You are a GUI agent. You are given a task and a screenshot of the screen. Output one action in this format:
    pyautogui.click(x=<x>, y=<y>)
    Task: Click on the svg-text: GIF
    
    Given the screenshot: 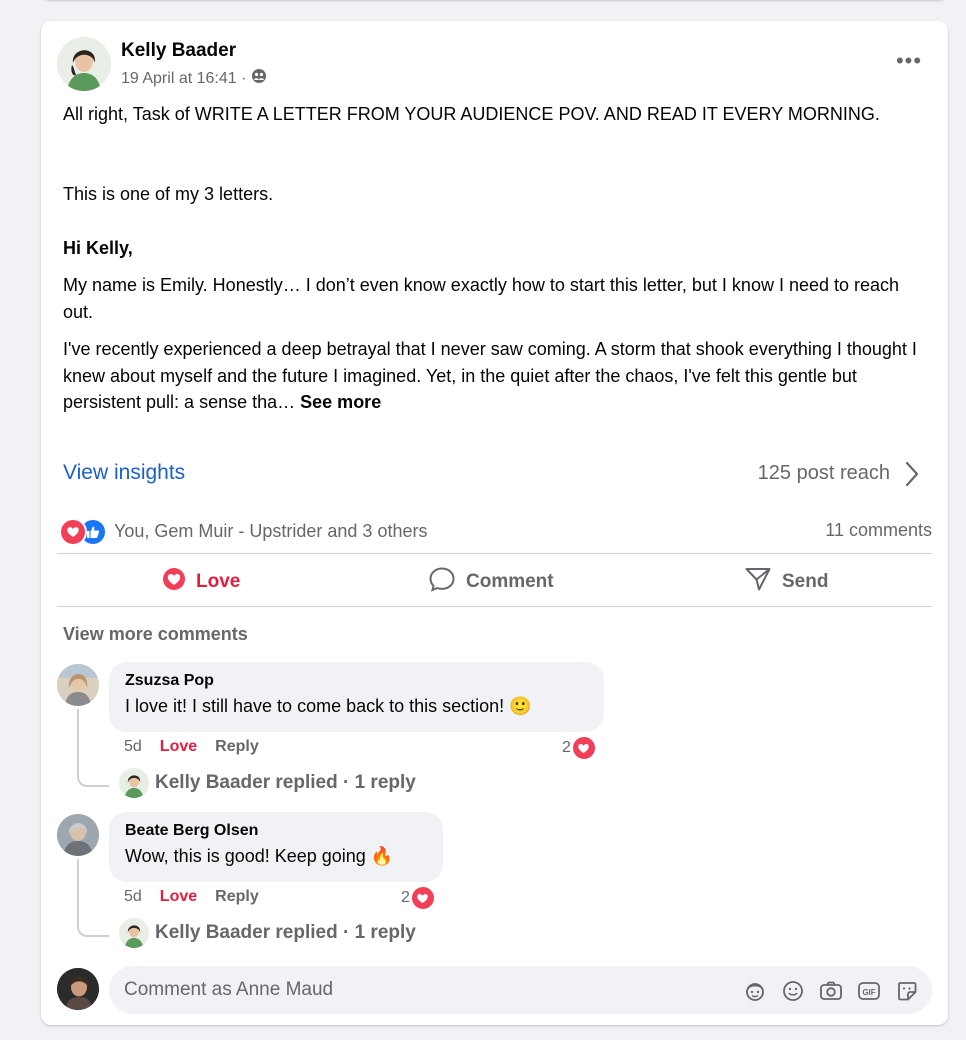 What is the action you would take?
    pyautogui.click(x=868, y=992)
    